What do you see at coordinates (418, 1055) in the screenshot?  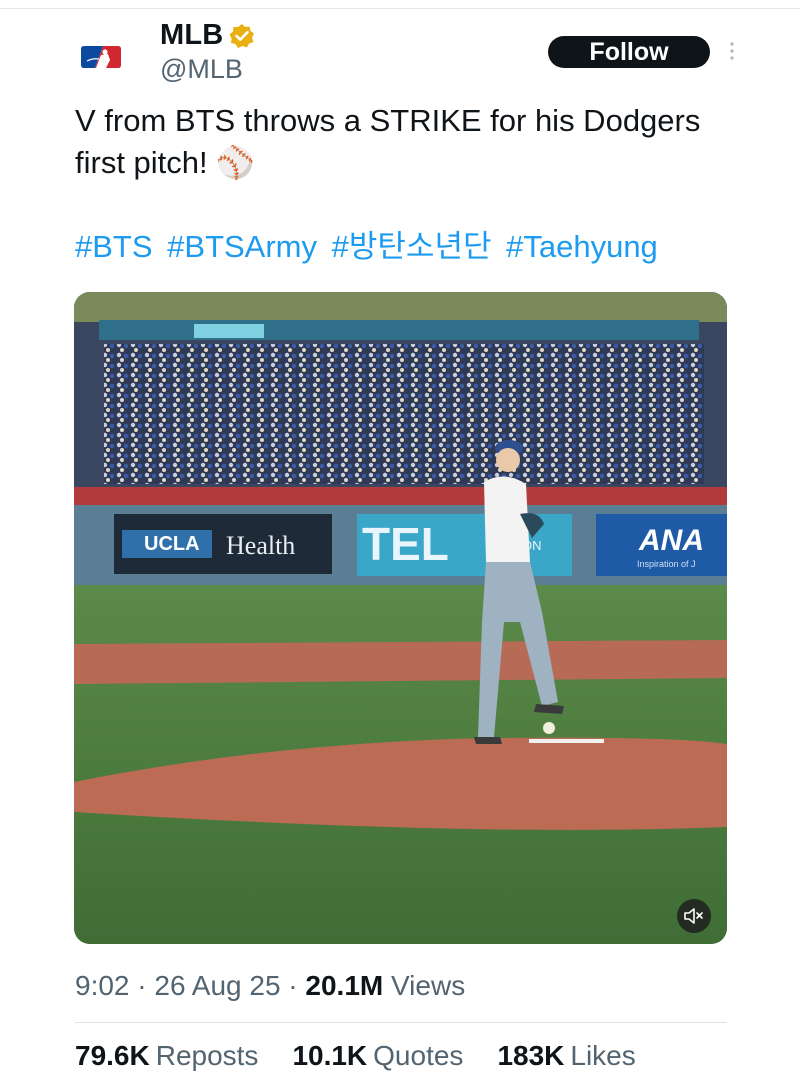 I see `quotes-label: Quotes` at bounding box center [418, 1055].